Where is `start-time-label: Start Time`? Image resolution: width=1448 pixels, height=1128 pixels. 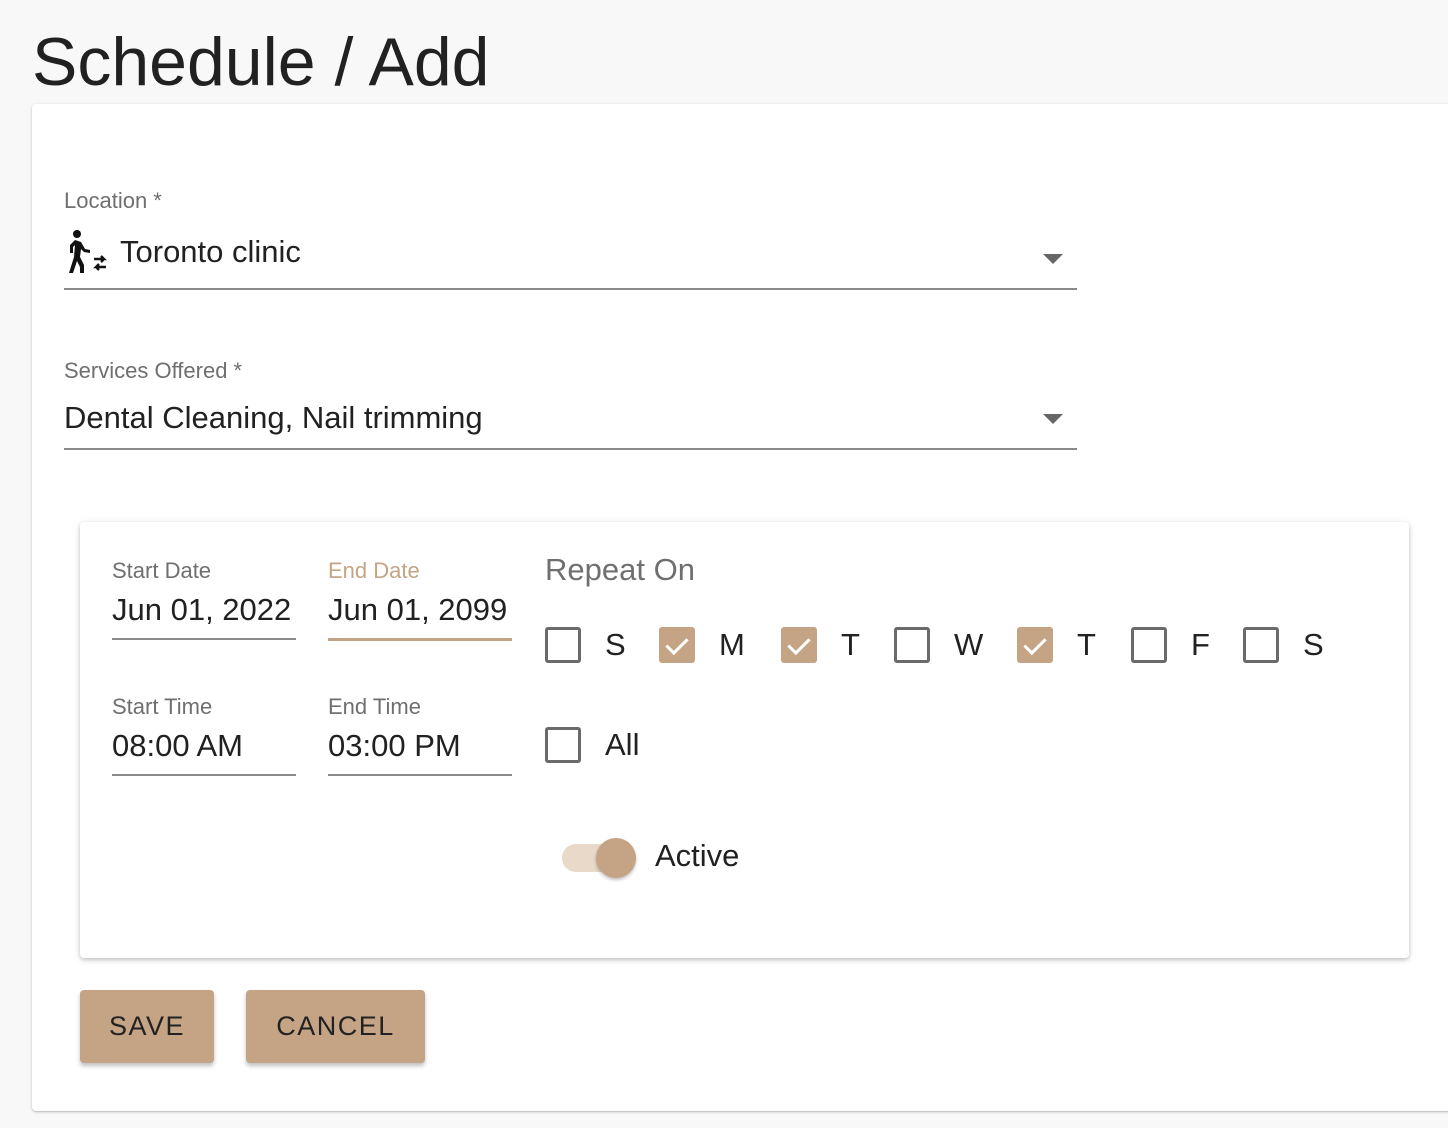
start-time-label: Start Time is located at coordinates (162, 706).